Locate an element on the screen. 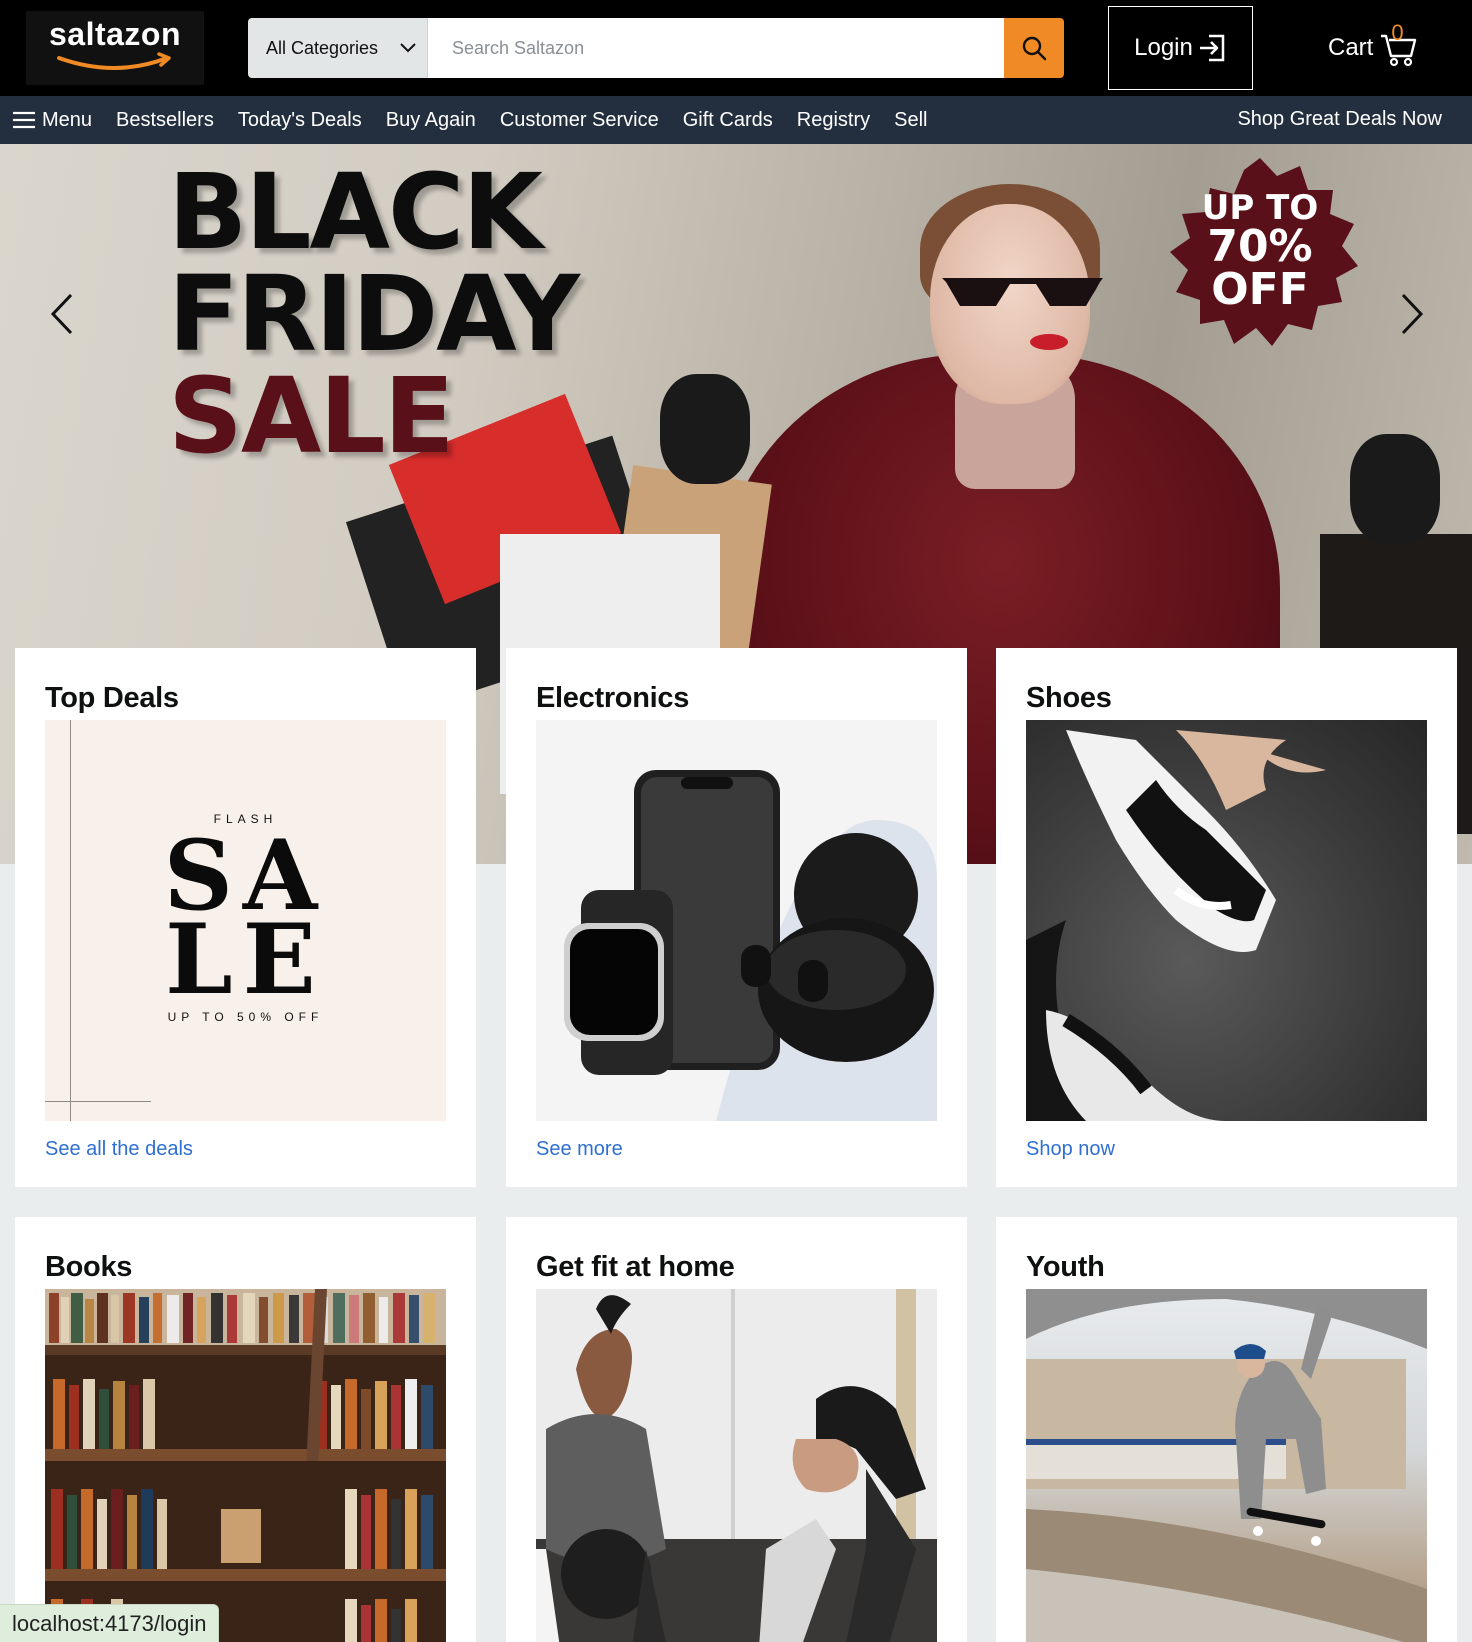  decor-line is located at coordinates (98, 1101).